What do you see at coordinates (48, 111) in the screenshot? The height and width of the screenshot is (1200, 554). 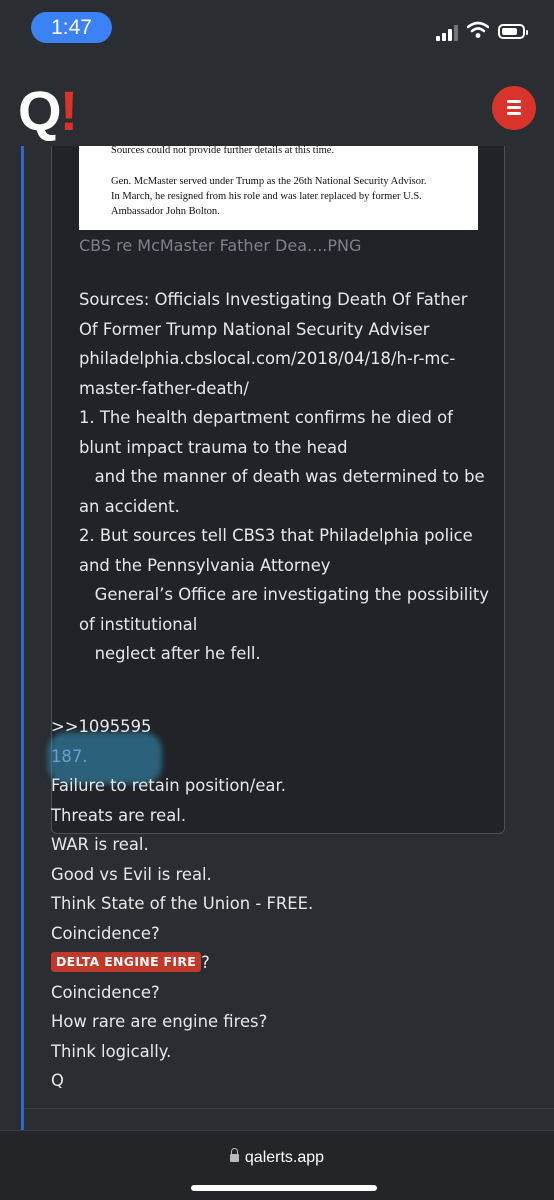 I see `site-logo: Q!` at bounding box center [48, 111].